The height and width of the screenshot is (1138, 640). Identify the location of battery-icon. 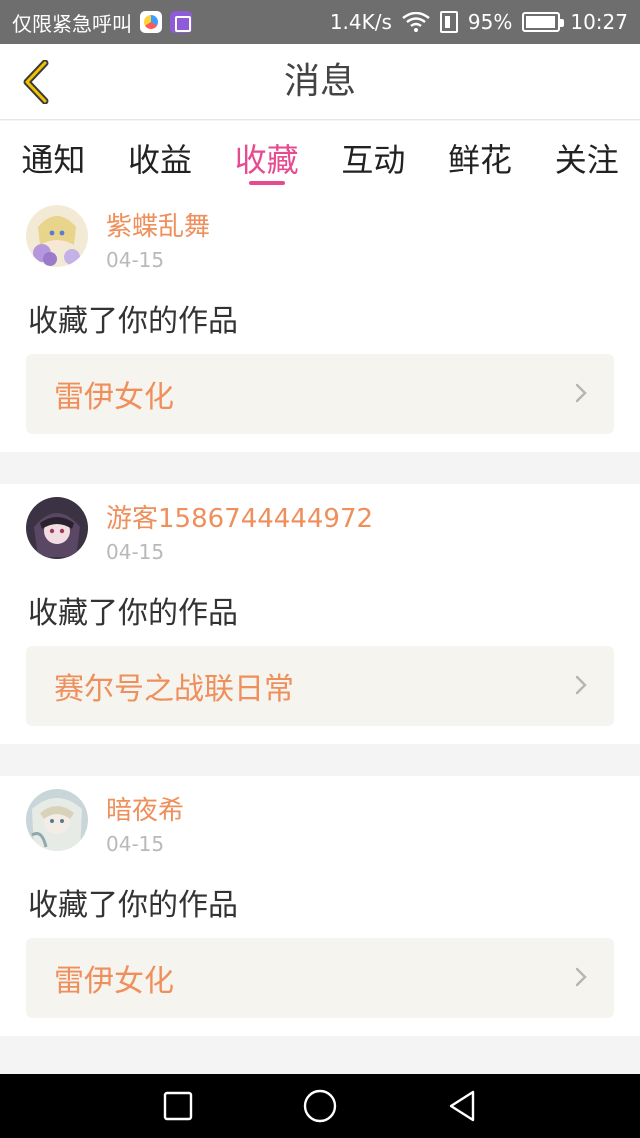
(543, 22).